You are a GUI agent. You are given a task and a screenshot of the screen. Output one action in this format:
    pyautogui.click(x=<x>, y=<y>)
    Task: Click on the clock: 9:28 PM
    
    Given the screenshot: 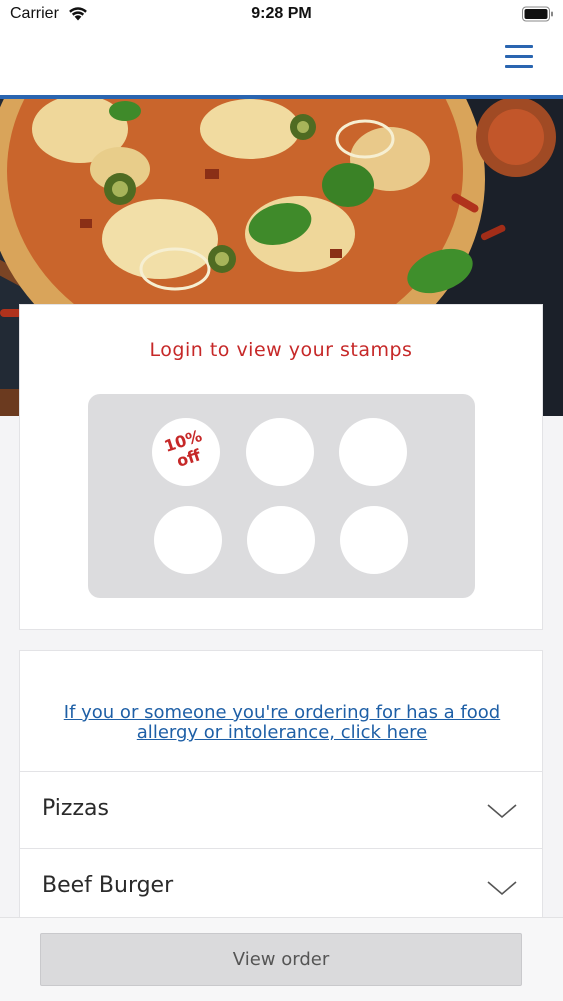 What is the action you would take?
    pyautogui.click(x=281, y=13)
    